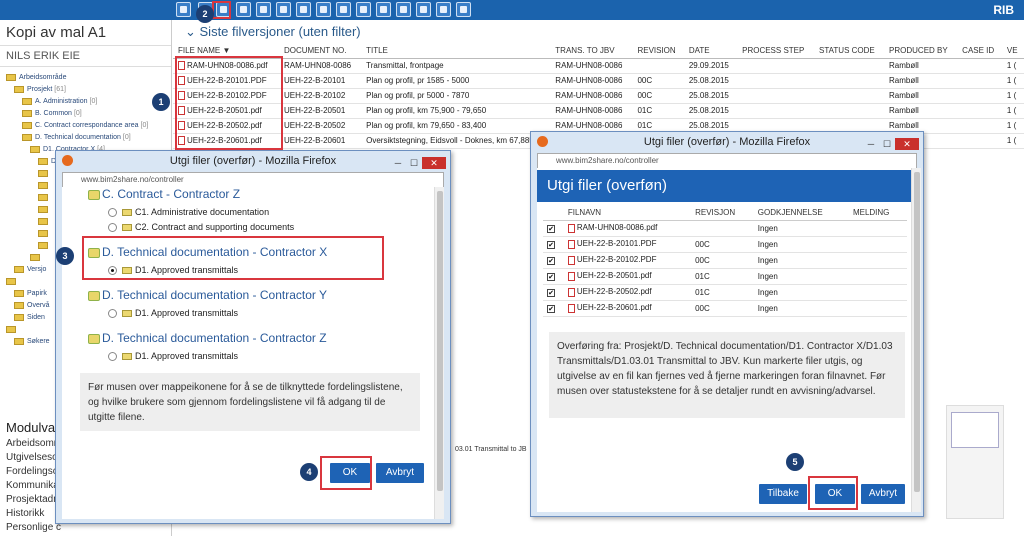 The image size is (1024, 536). What do you see at coordinates (627, 213) in the screenshot?
I see `column-header: FILNAVN` at bounding box center [627, 213].